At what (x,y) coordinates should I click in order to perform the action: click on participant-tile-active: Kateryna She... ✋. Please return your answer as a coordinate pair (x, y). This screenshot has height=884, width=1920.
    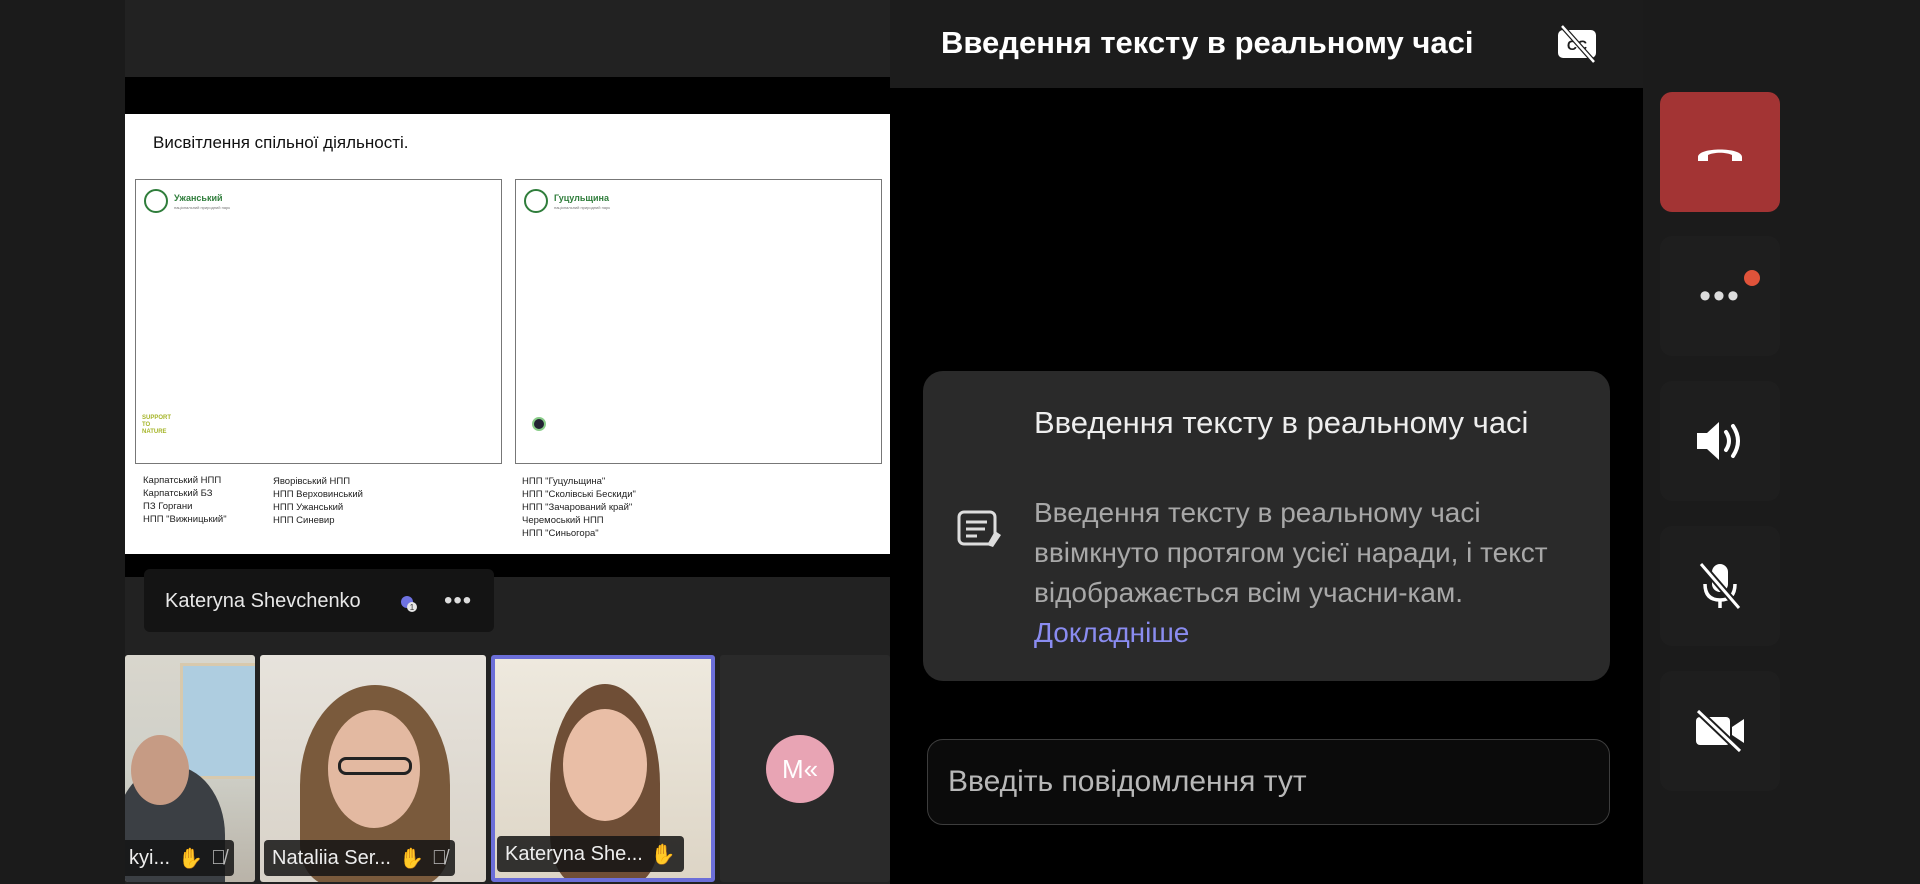
    Looking at the image, I should click on (603, 768).